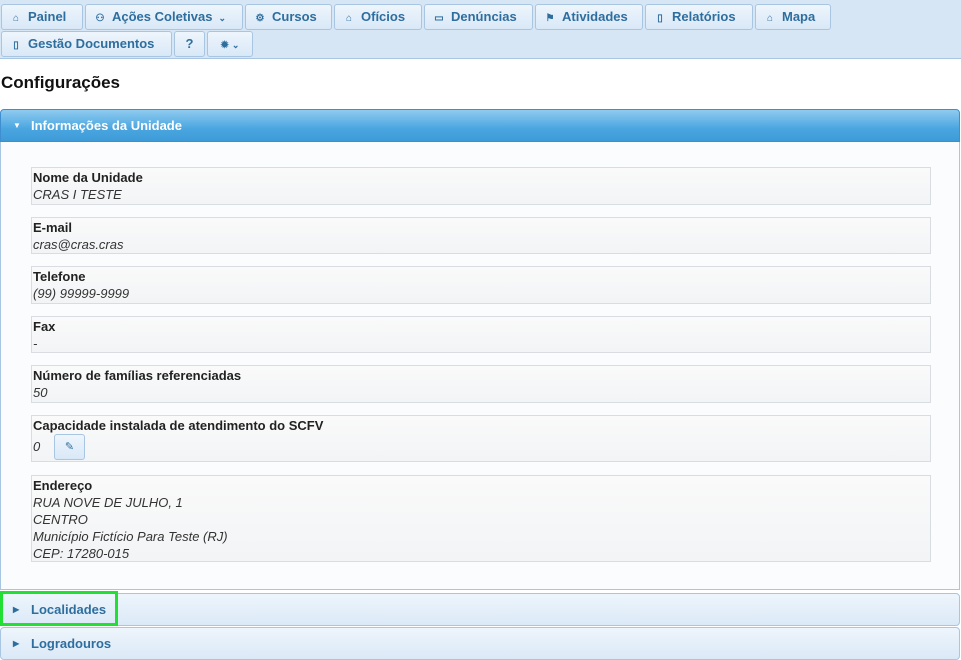  What do you see at coordinates (704, 16) in the screenshot?
I see `nav-label: Relatórios` at bounding box center [704, 16].